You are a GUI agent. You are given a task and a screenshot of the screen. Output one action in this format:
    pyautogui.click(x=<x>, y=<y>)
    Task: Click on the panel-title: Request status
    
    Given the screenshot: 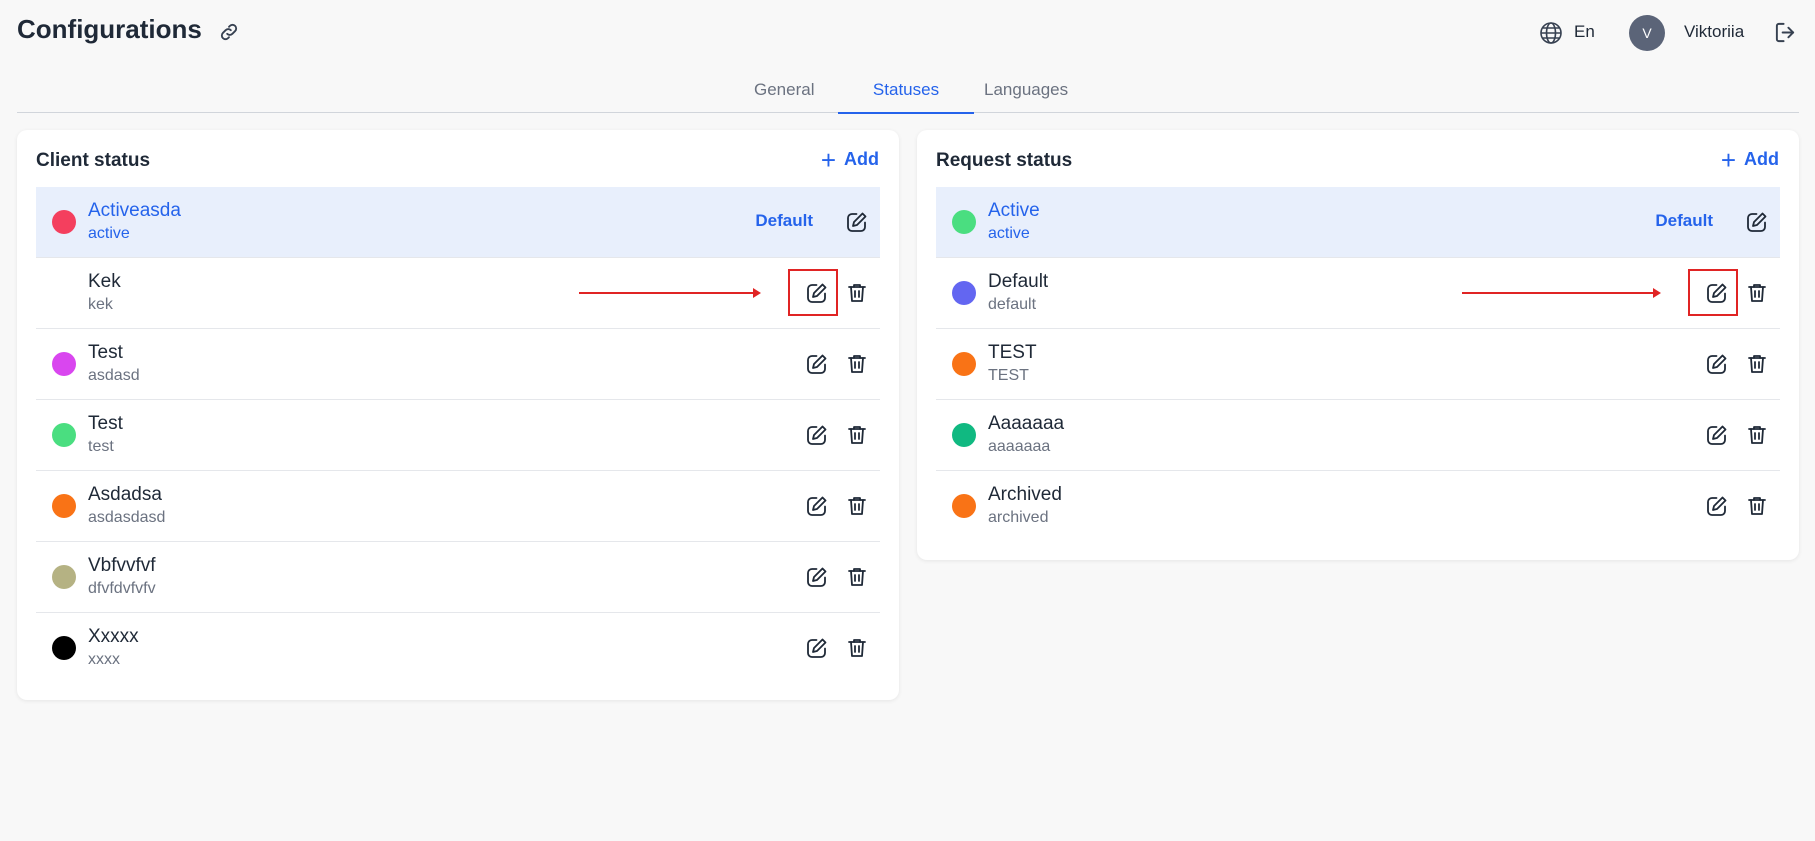 What is the action you would take?
    pyautogui.click(x=1004, y=160)
    